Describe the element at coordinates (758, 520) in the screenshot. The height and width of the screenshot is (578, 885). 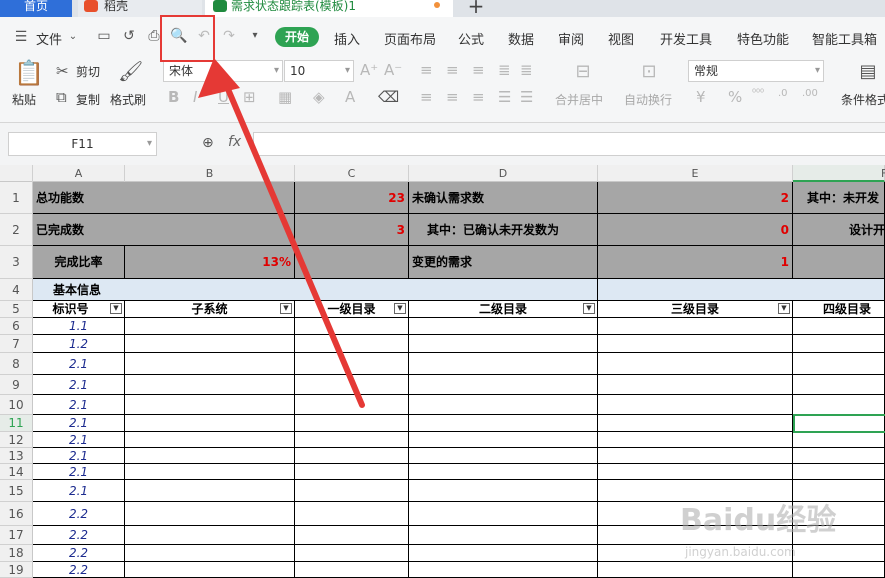
I see `watermark: Baidu经验` at that location.